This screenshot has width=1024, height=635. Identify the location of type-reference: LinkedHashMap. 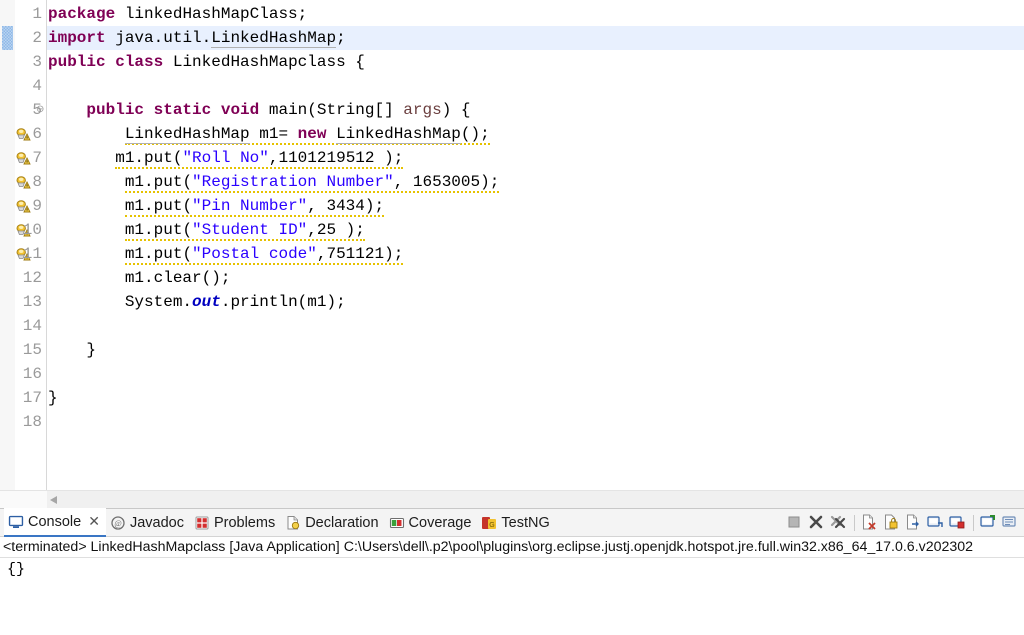
(398, 134).